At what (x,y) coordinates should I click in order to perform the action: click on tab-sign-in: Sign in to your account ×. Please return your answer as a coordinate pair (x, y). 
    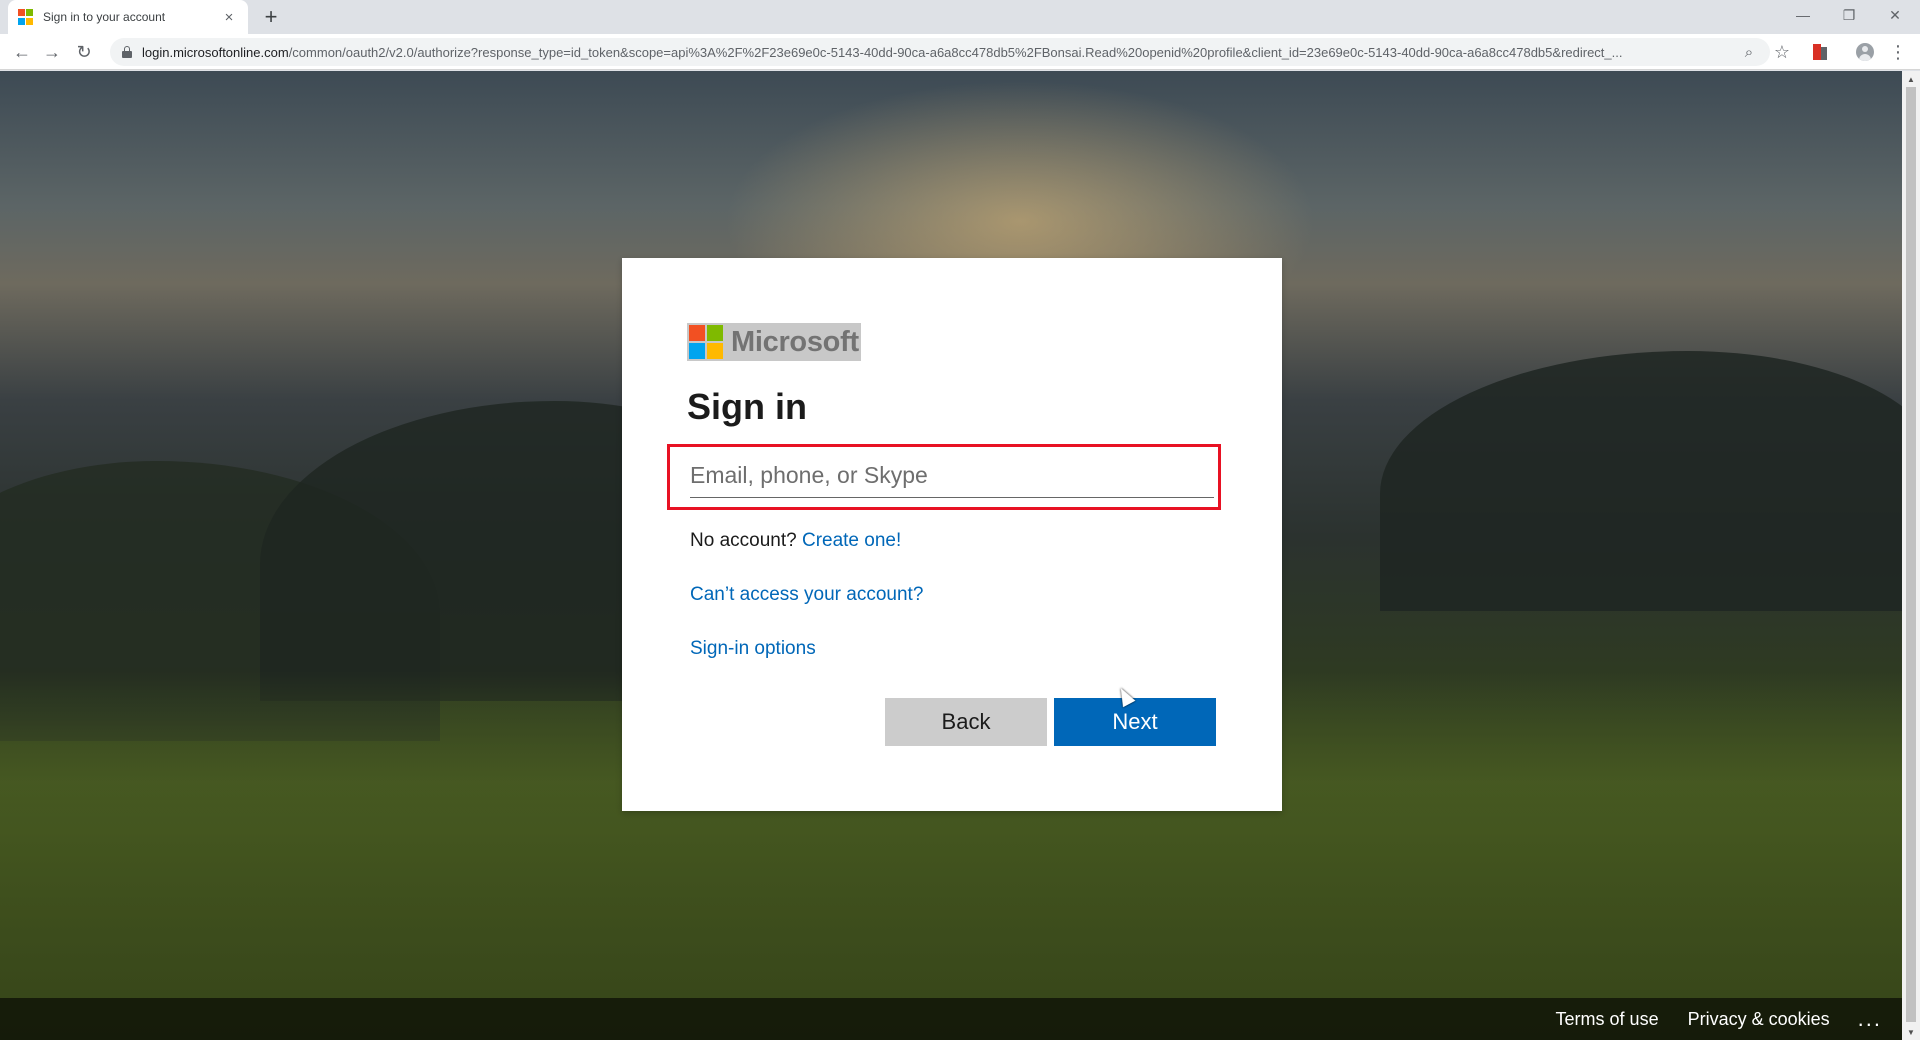
    Looking at the image, I should click on (128, 17).